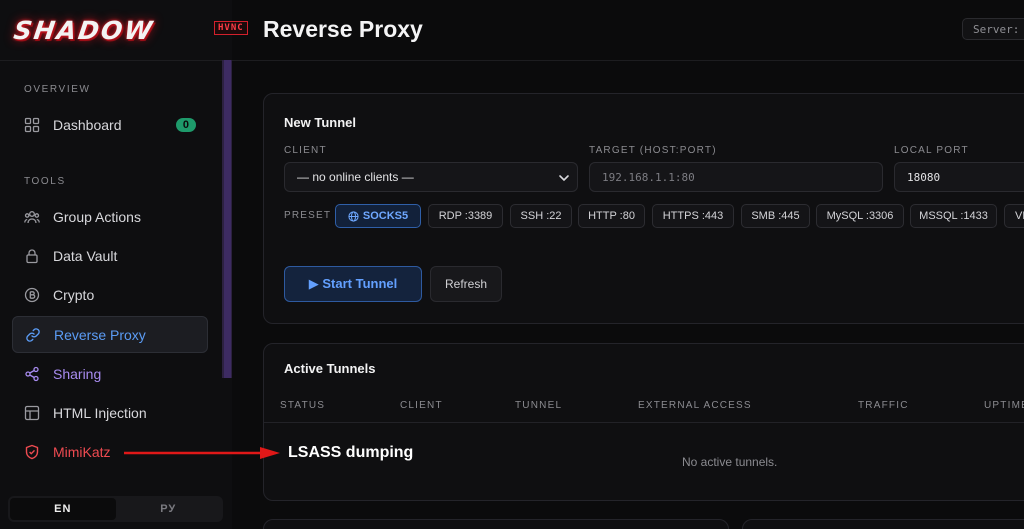 The height and width of the screenshot is (529, 1024). What do you see at coordinates (32, 452) in the screenshot?
I see `shield-icon` at bounding box center [32, 452].